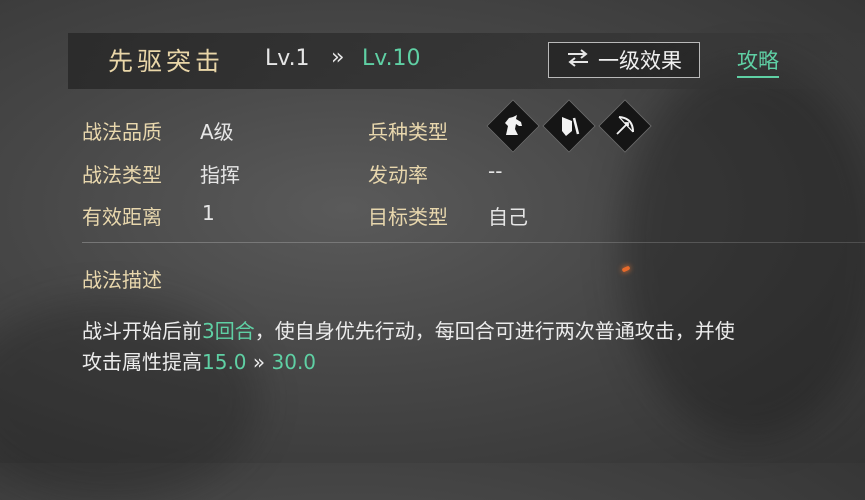 This screenshot has width=865, height=500. Describe the element at coordinates (391, 58) in the screenshot. I see `level-to: Lv.10` at that location.